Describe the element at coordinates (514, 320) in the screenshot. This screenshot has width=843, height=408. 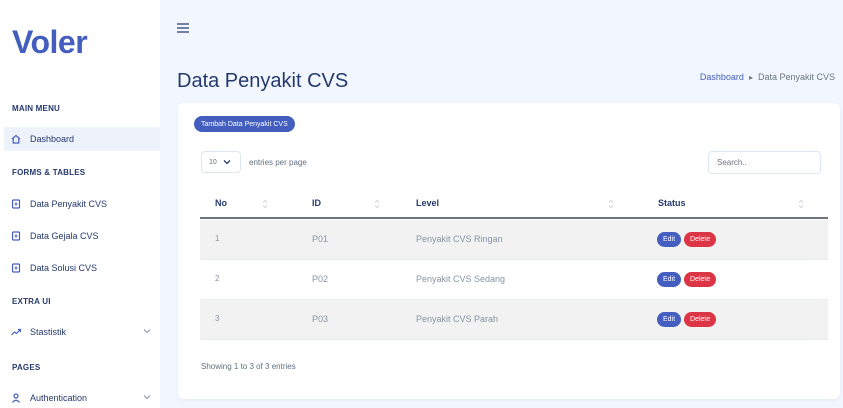
I see `table-row: 3 P03 Penyakit CVS Parah Edit Delete` at that location.